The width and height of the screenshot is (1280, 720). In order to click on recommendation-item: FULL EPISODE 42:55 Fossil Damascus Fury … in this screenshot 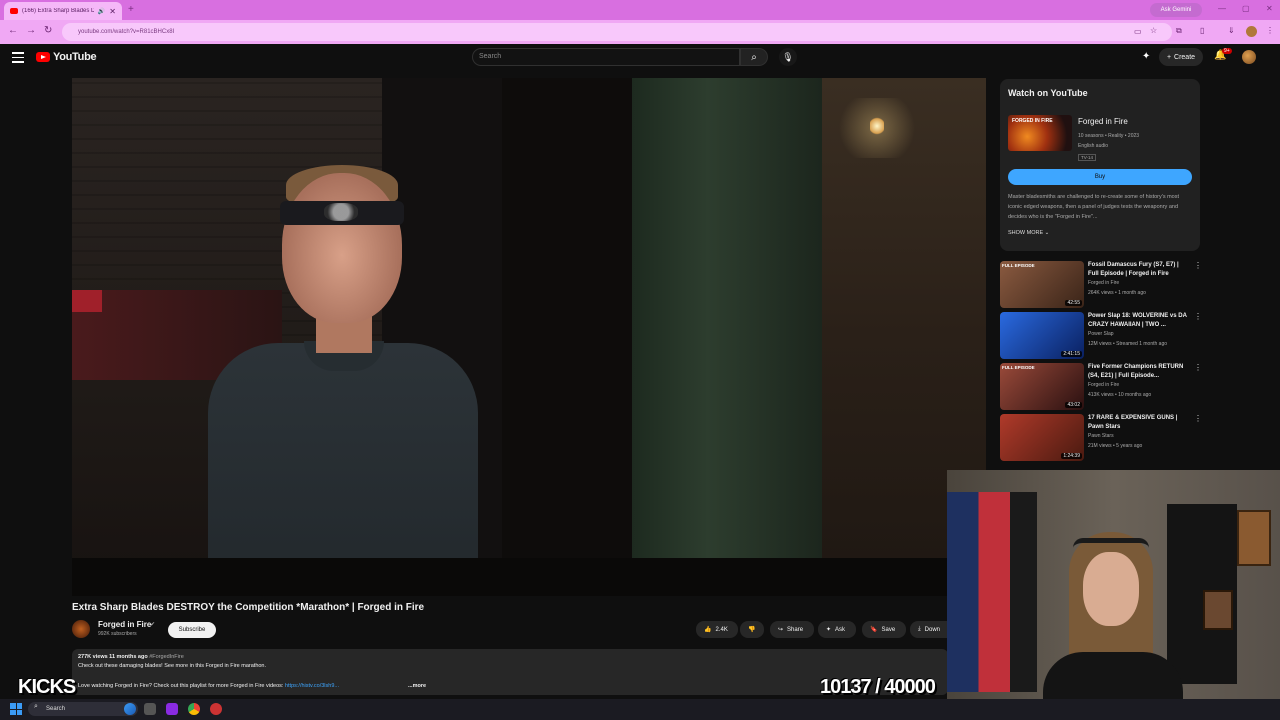, I will do `click(1101, 286)`.